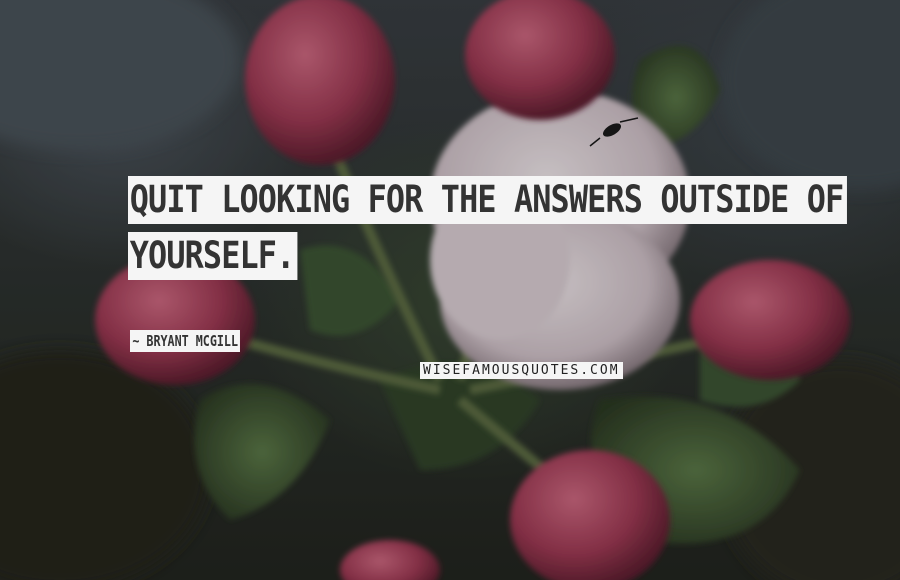 The height and width of the screenshot is (580, 900). Describe the element at coordinates (213, 256) in the screenshot. I see `quote-text-line-2: YOURSELF.` at that location.